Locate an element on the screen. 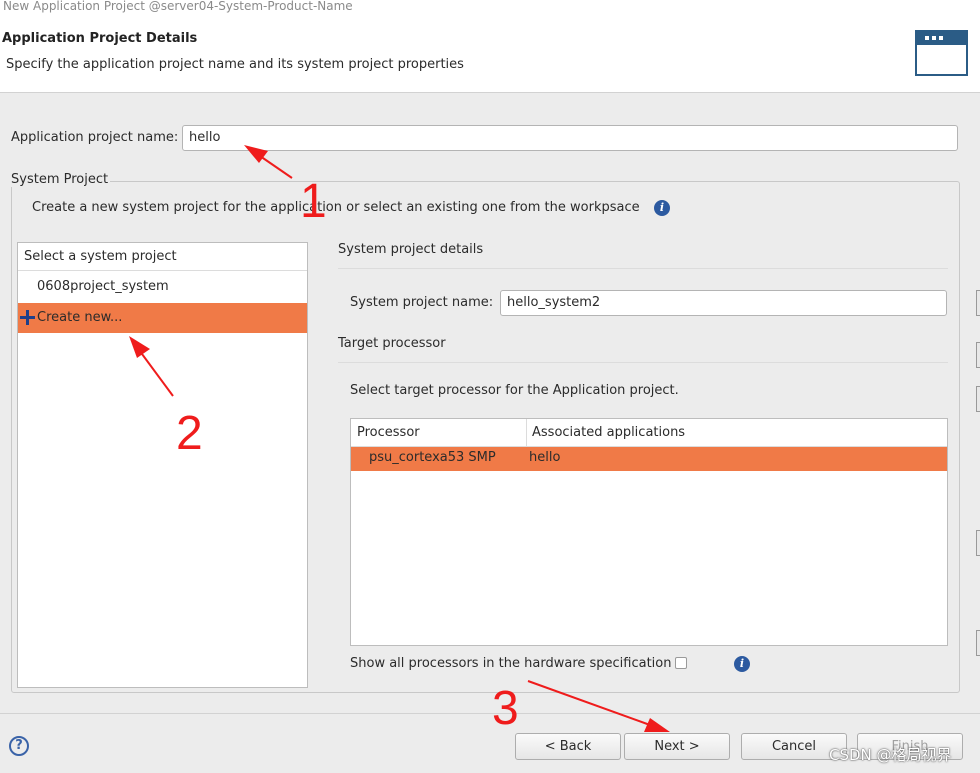 This screenshot has width=980, height=773. annotation-number-1: 1 is located at coordinates (313, 201).